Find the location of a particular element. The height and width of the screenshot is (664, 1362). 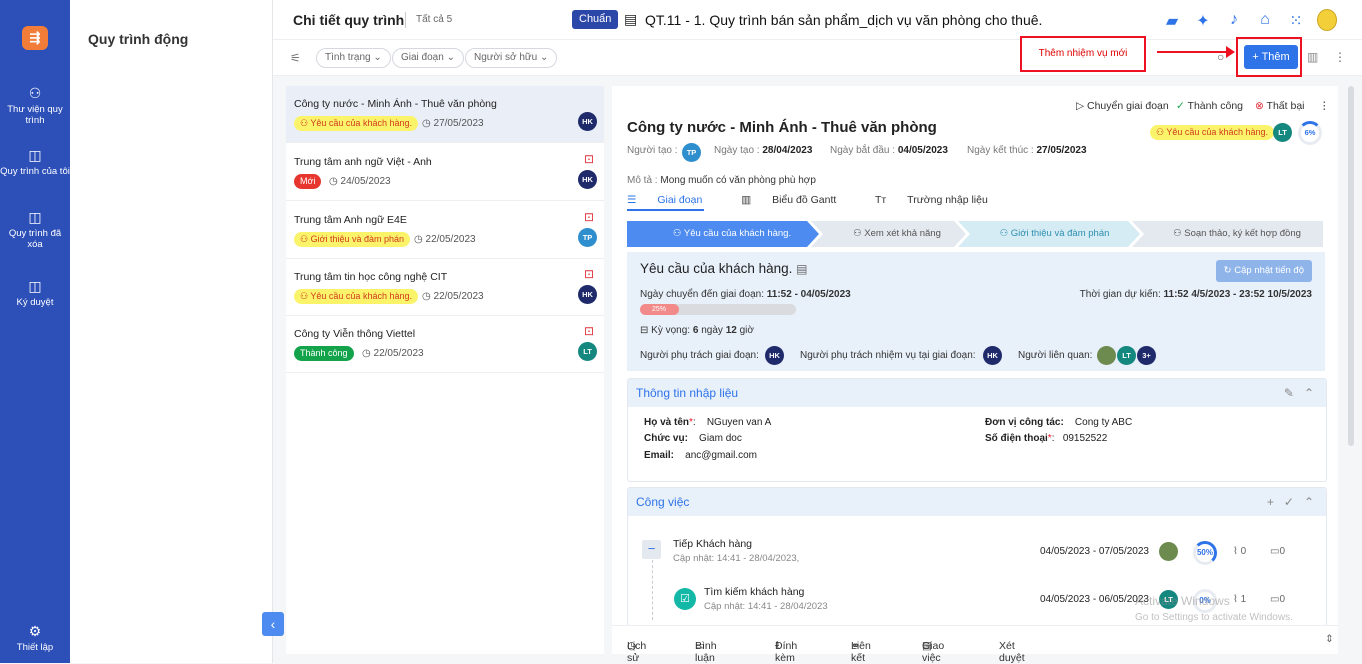

note-icon: ▤ is located at coordinates (801, 269).